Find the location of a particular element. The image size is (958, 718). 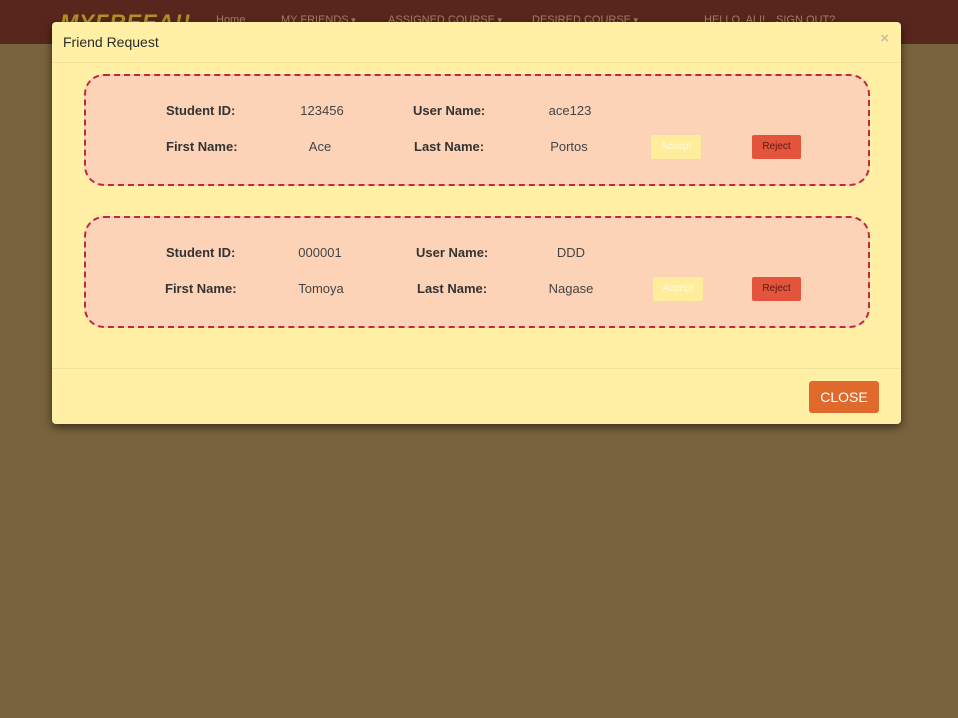

modal-title: Friend Request is located at coordinates (111, 42).